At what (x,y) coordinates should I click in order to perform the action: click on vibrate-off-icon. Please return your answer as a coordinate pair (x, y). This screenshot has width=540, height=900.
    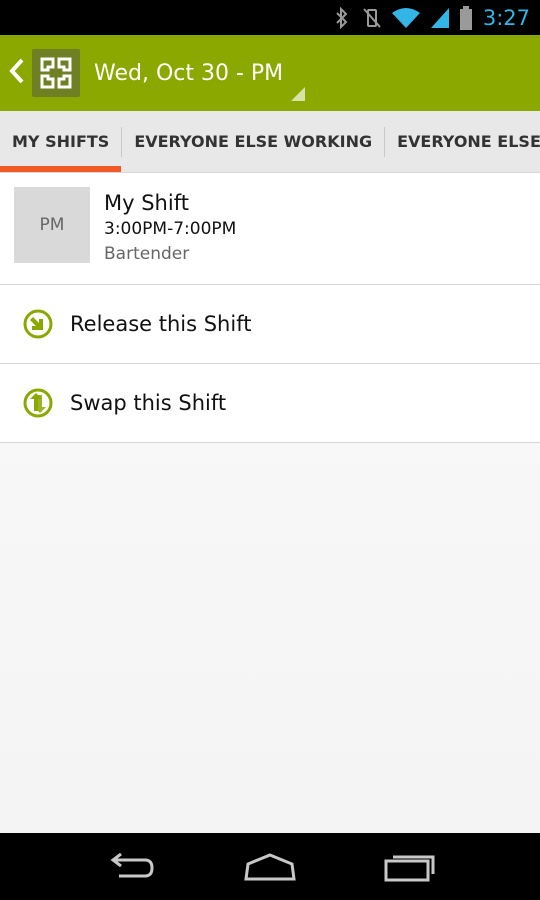
    Looking at the image, I should click on (372, 18).